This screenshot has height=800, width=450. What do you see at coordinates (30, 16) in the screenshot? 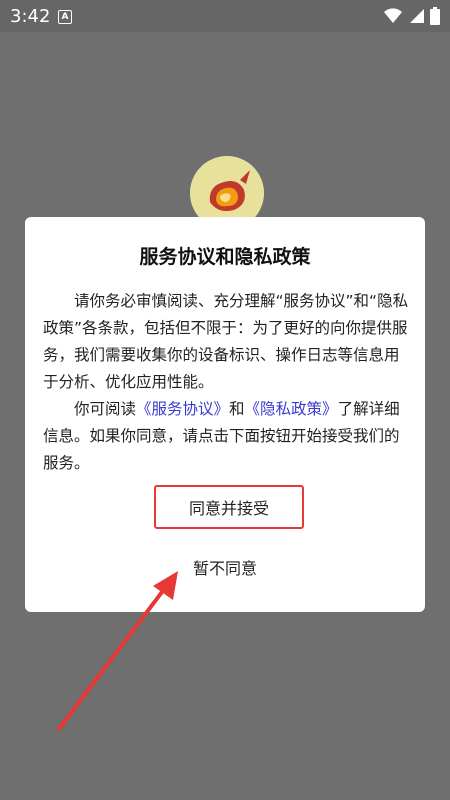
I see `status-time: 3:42` at bounding box center [30, 16].